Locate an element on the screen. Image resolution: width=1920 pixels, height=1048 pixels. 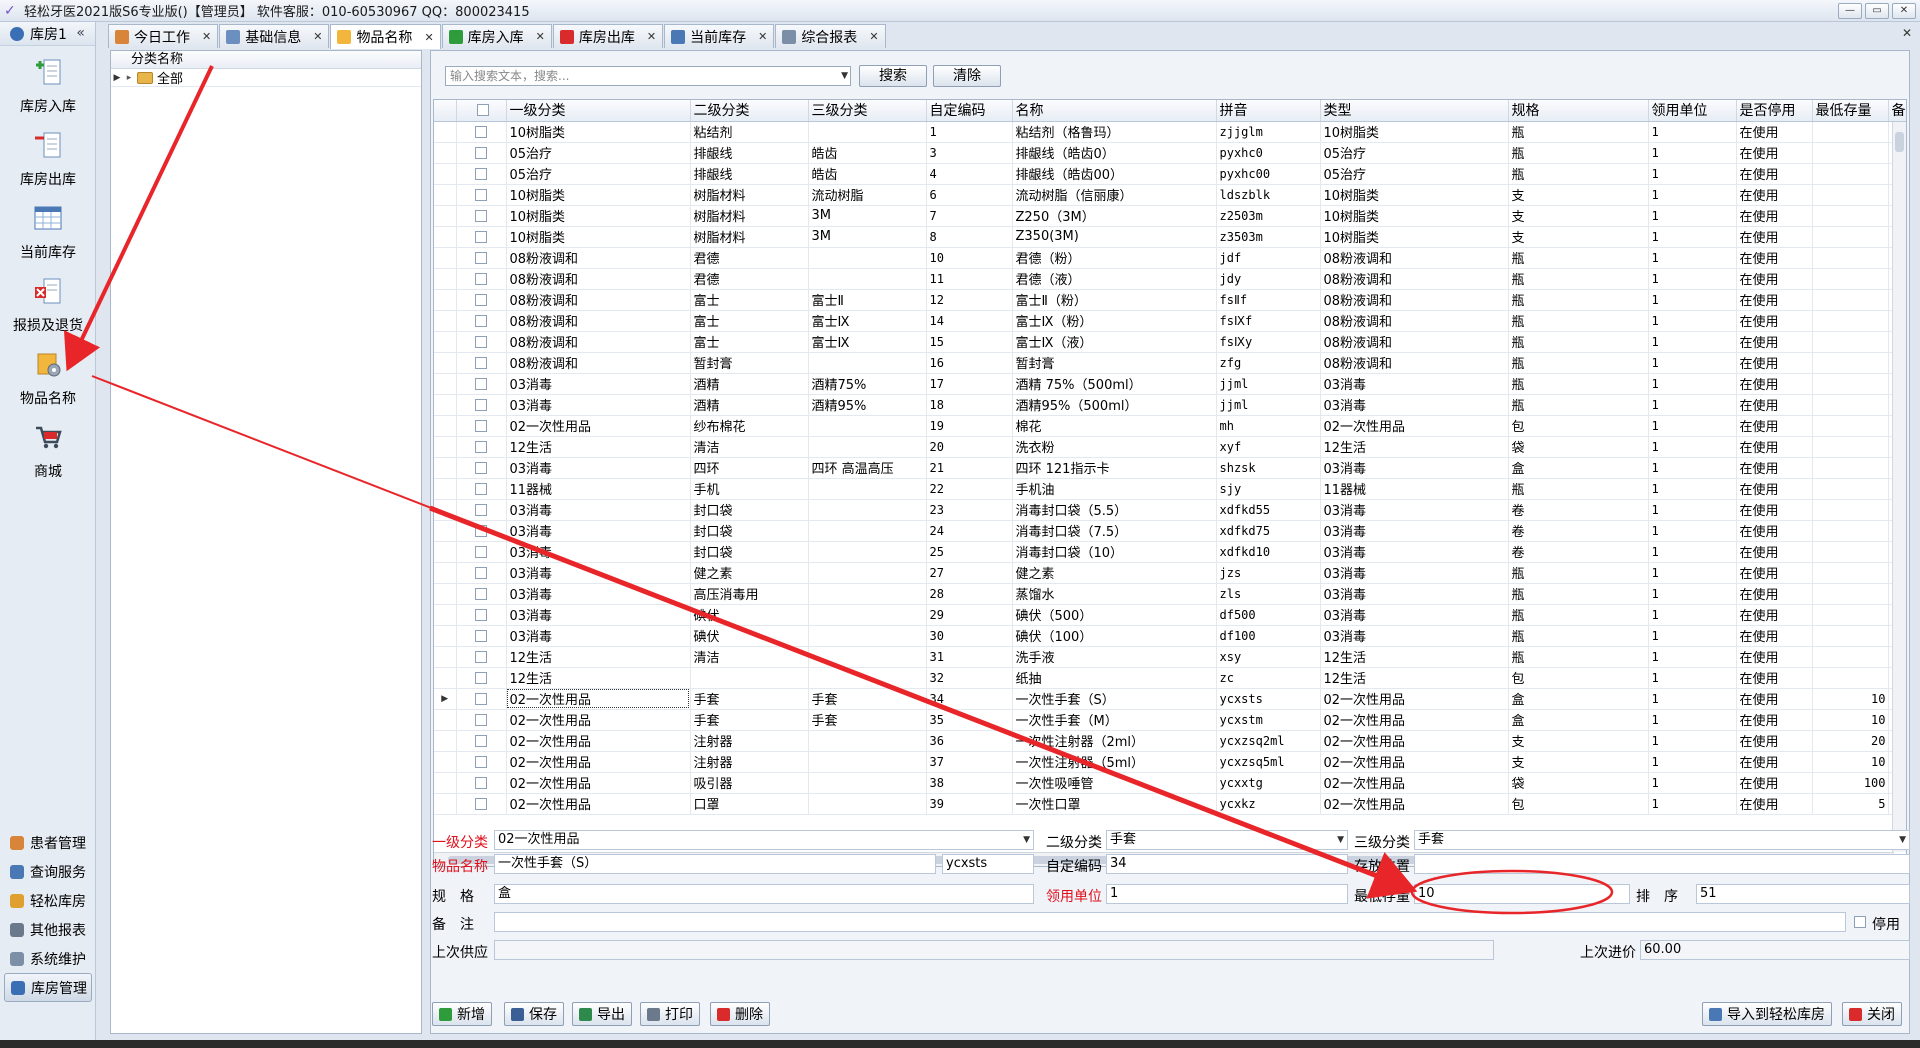
table-cell: 封口袋 is located at coordinates (749, 510).